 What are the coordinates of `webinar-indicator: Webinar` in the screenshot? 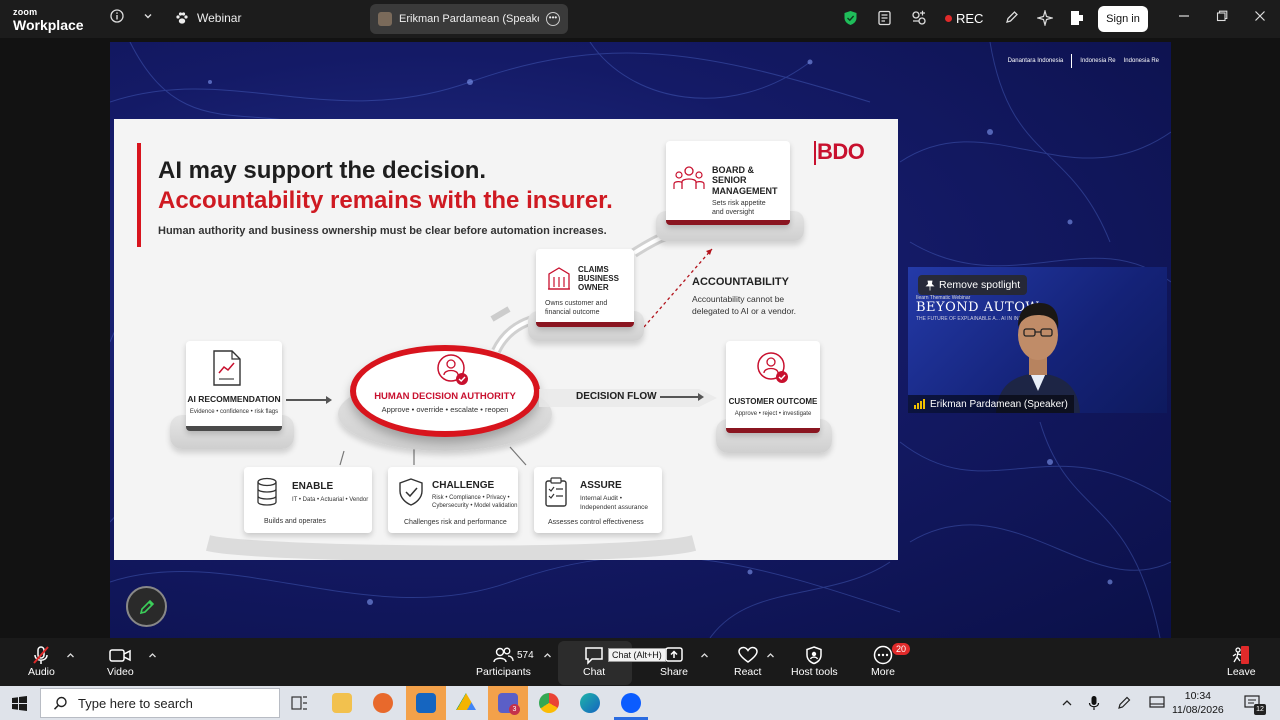 It's located at (208, 18).